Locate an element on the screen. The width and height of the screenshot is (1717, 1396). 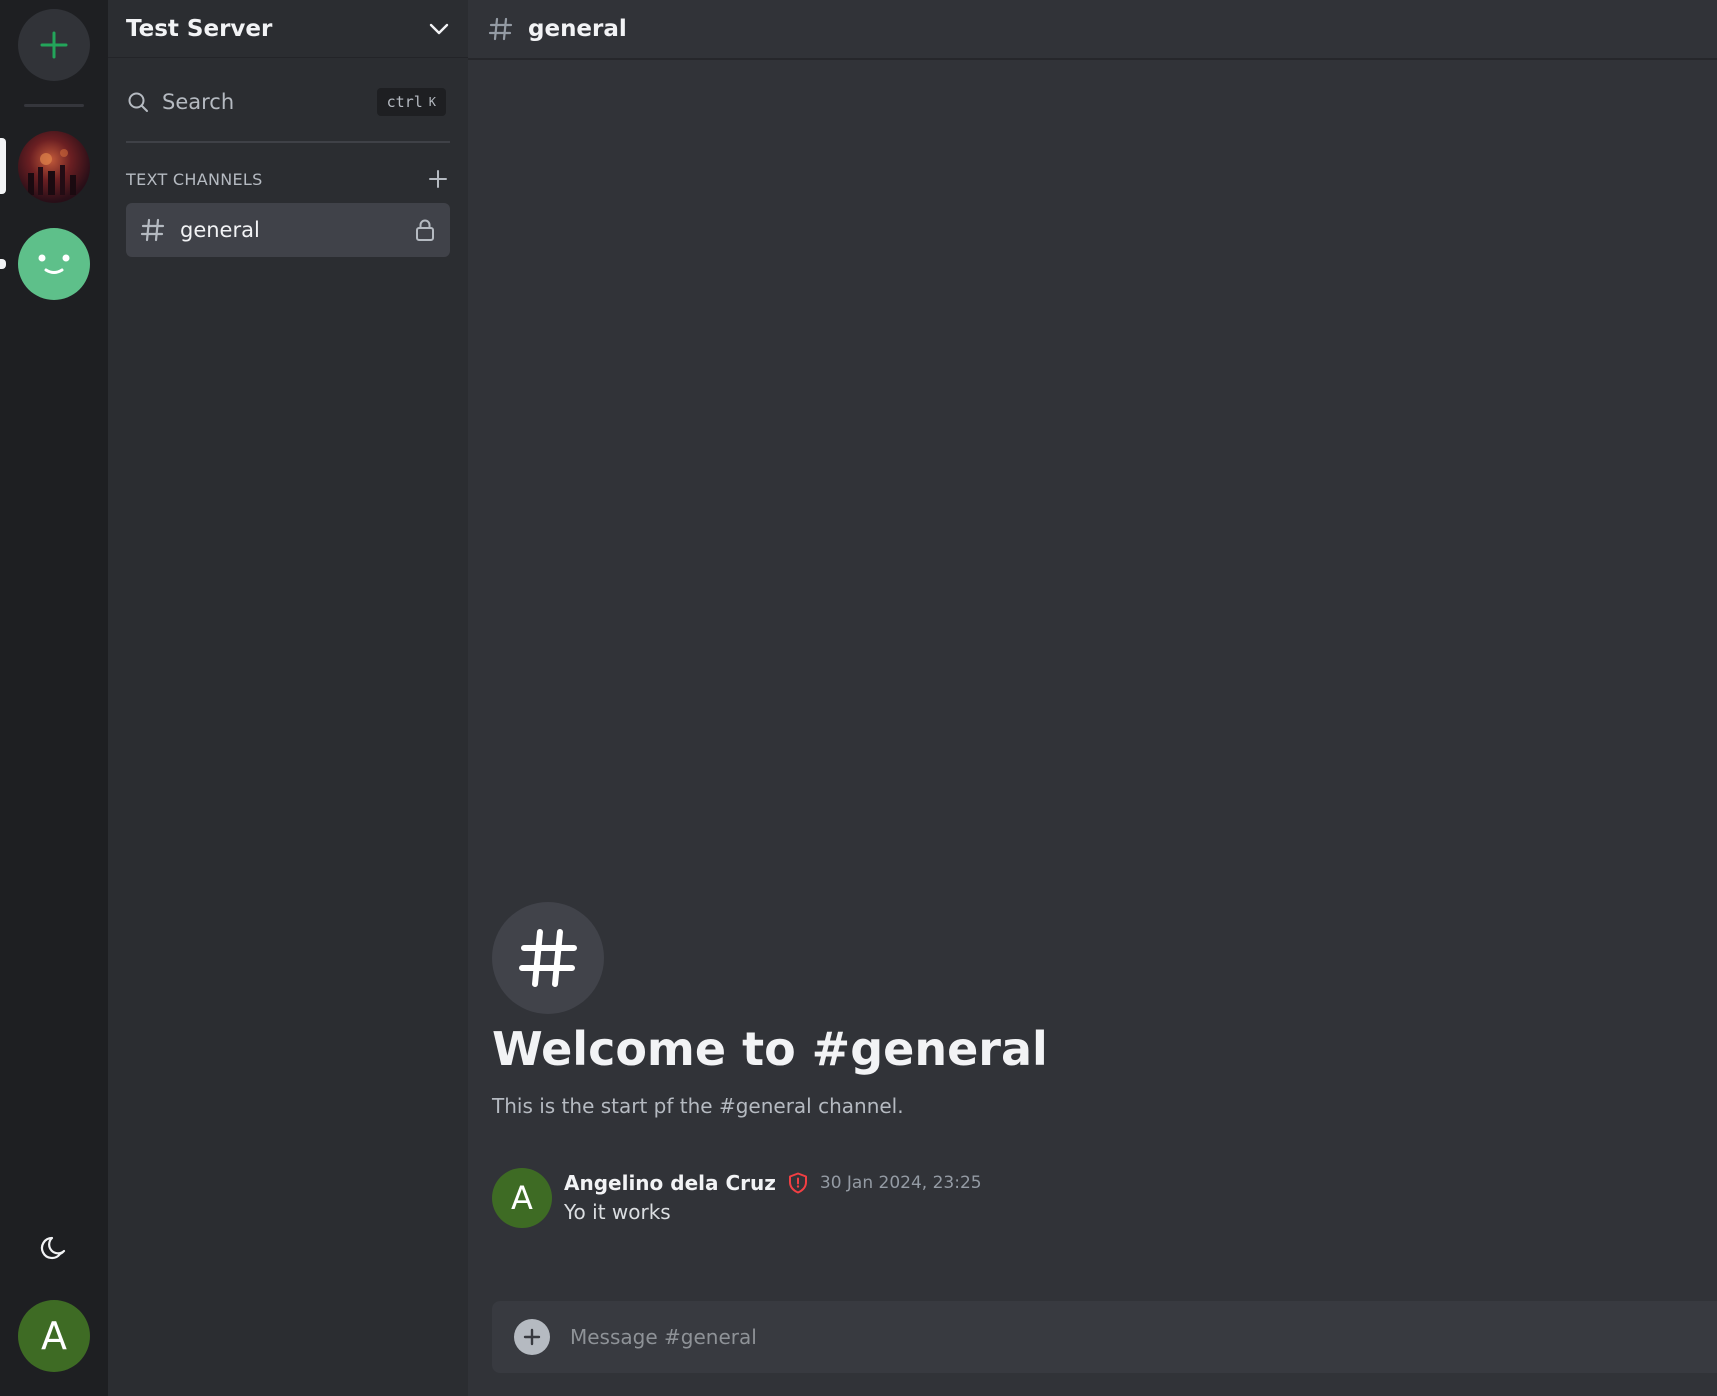
channel-title: general is located at coordinates (577, 29).